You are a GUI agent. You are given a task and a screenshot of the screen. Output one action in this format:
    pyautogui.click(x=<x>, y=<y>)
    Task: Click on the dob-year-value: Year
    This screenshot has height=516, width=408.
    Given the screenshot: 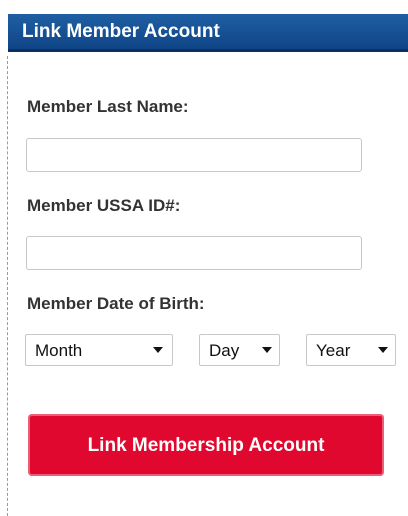 What is the action you would take?
    pyautogui.click(x=333, y=350)
    